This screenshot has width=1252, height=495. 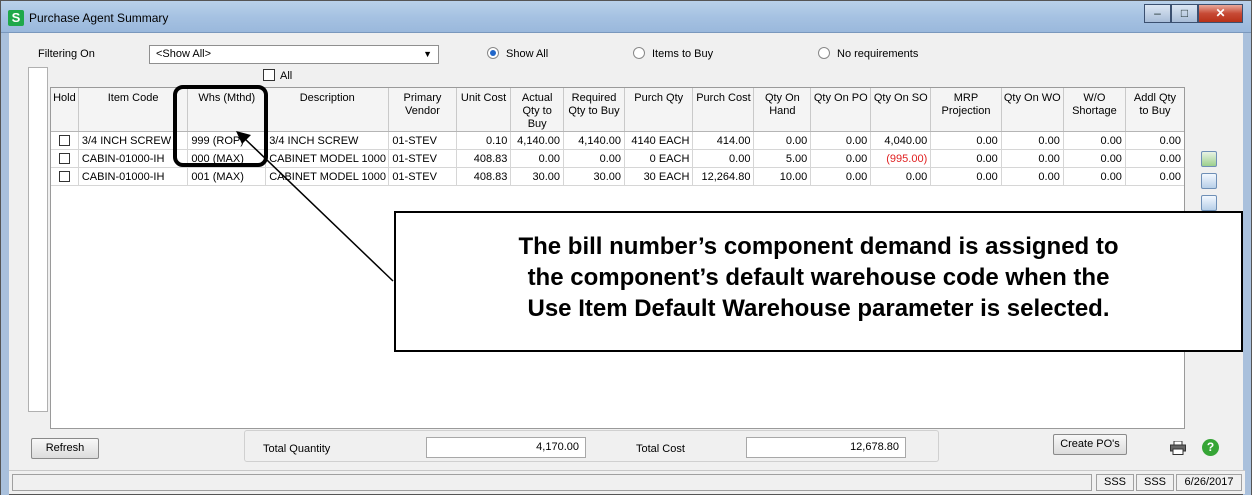 What do you see at coordinates (782, 140) in the screenshot?
I see `qty-on-hand-cell: 0.00` at bounding box center [782, 140].